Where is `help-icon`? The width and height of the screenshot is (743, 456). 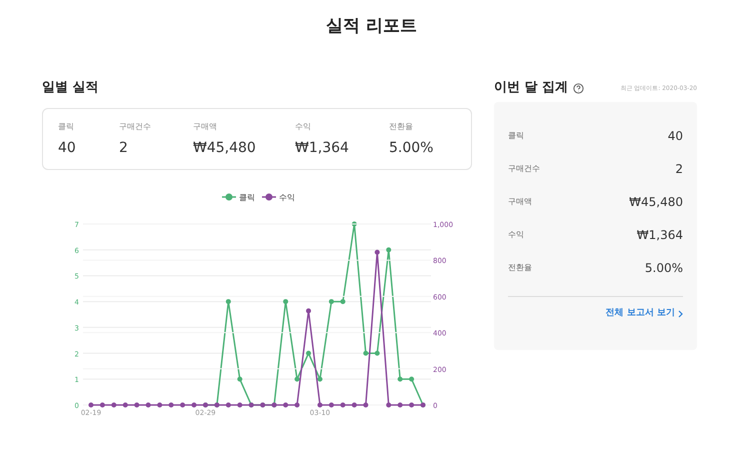 help-icon is located at coordinates (578, 88).